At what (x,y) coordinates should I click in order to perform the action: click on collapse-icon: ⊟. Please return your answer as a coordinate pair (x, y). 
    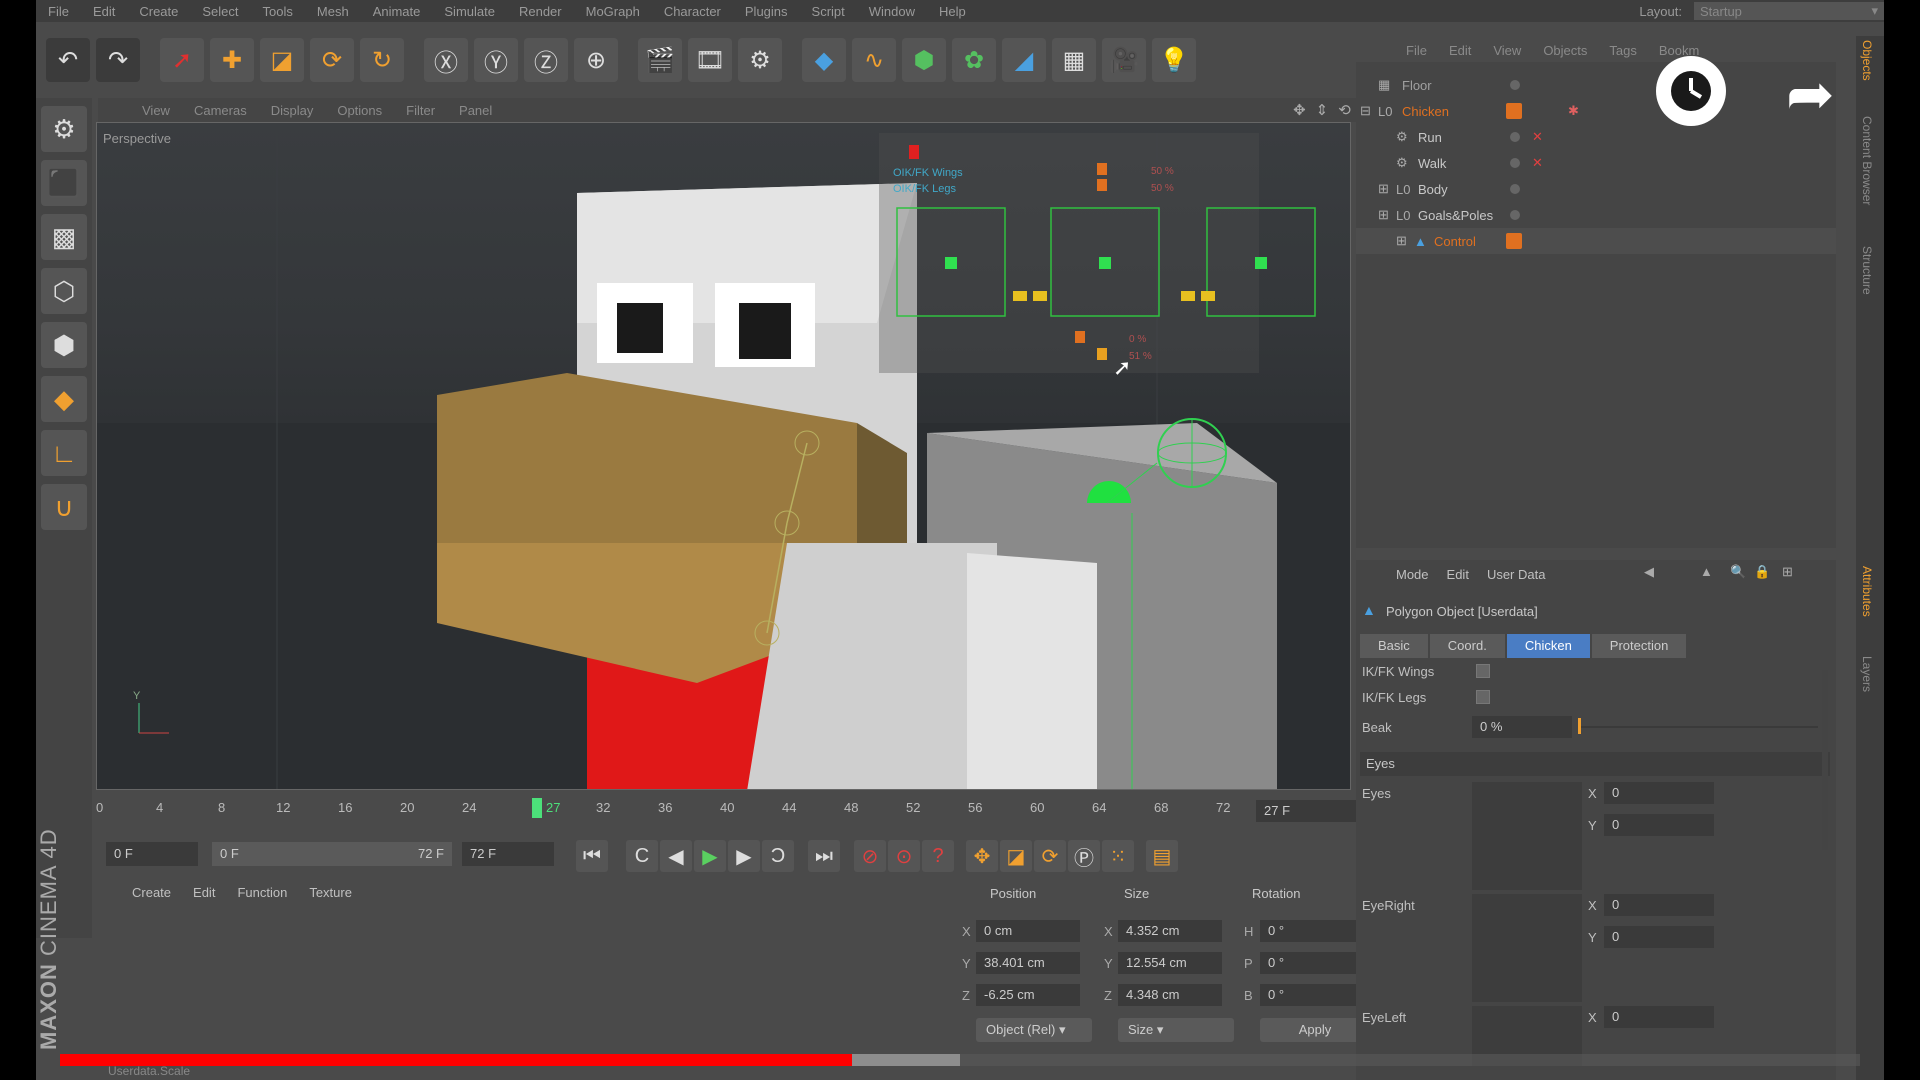
    Looking at the image, I should click on (1365, 111).